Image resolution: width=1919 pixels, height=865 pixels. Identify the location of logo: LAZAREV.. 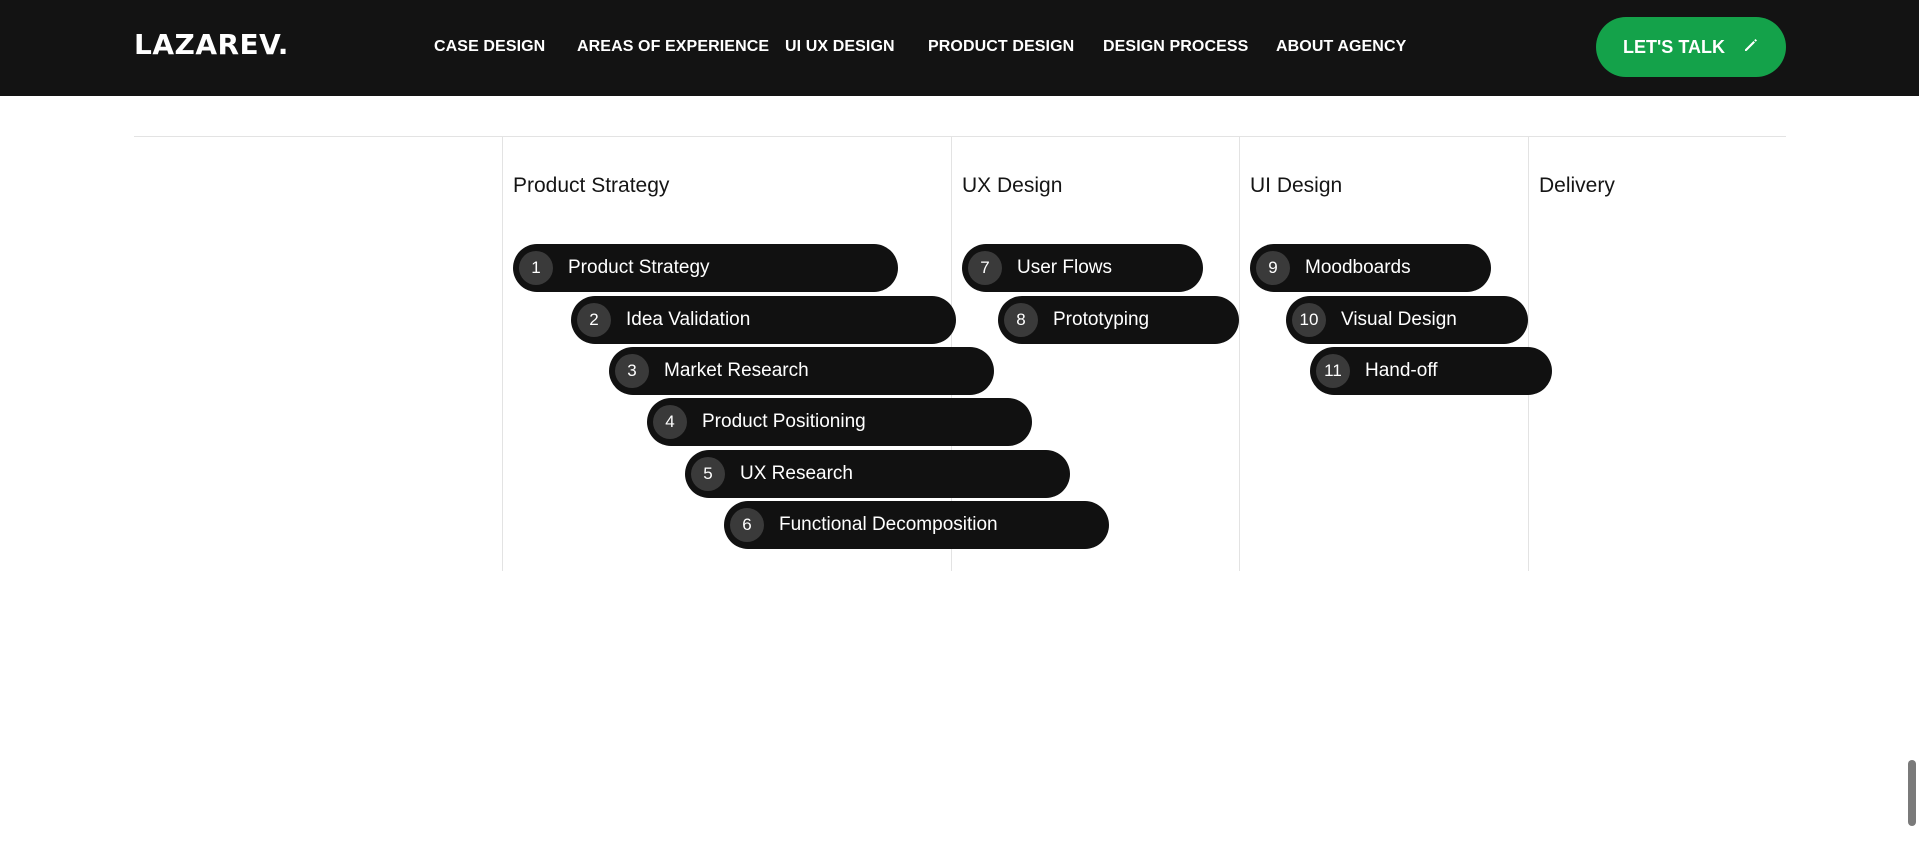
(211, 44).